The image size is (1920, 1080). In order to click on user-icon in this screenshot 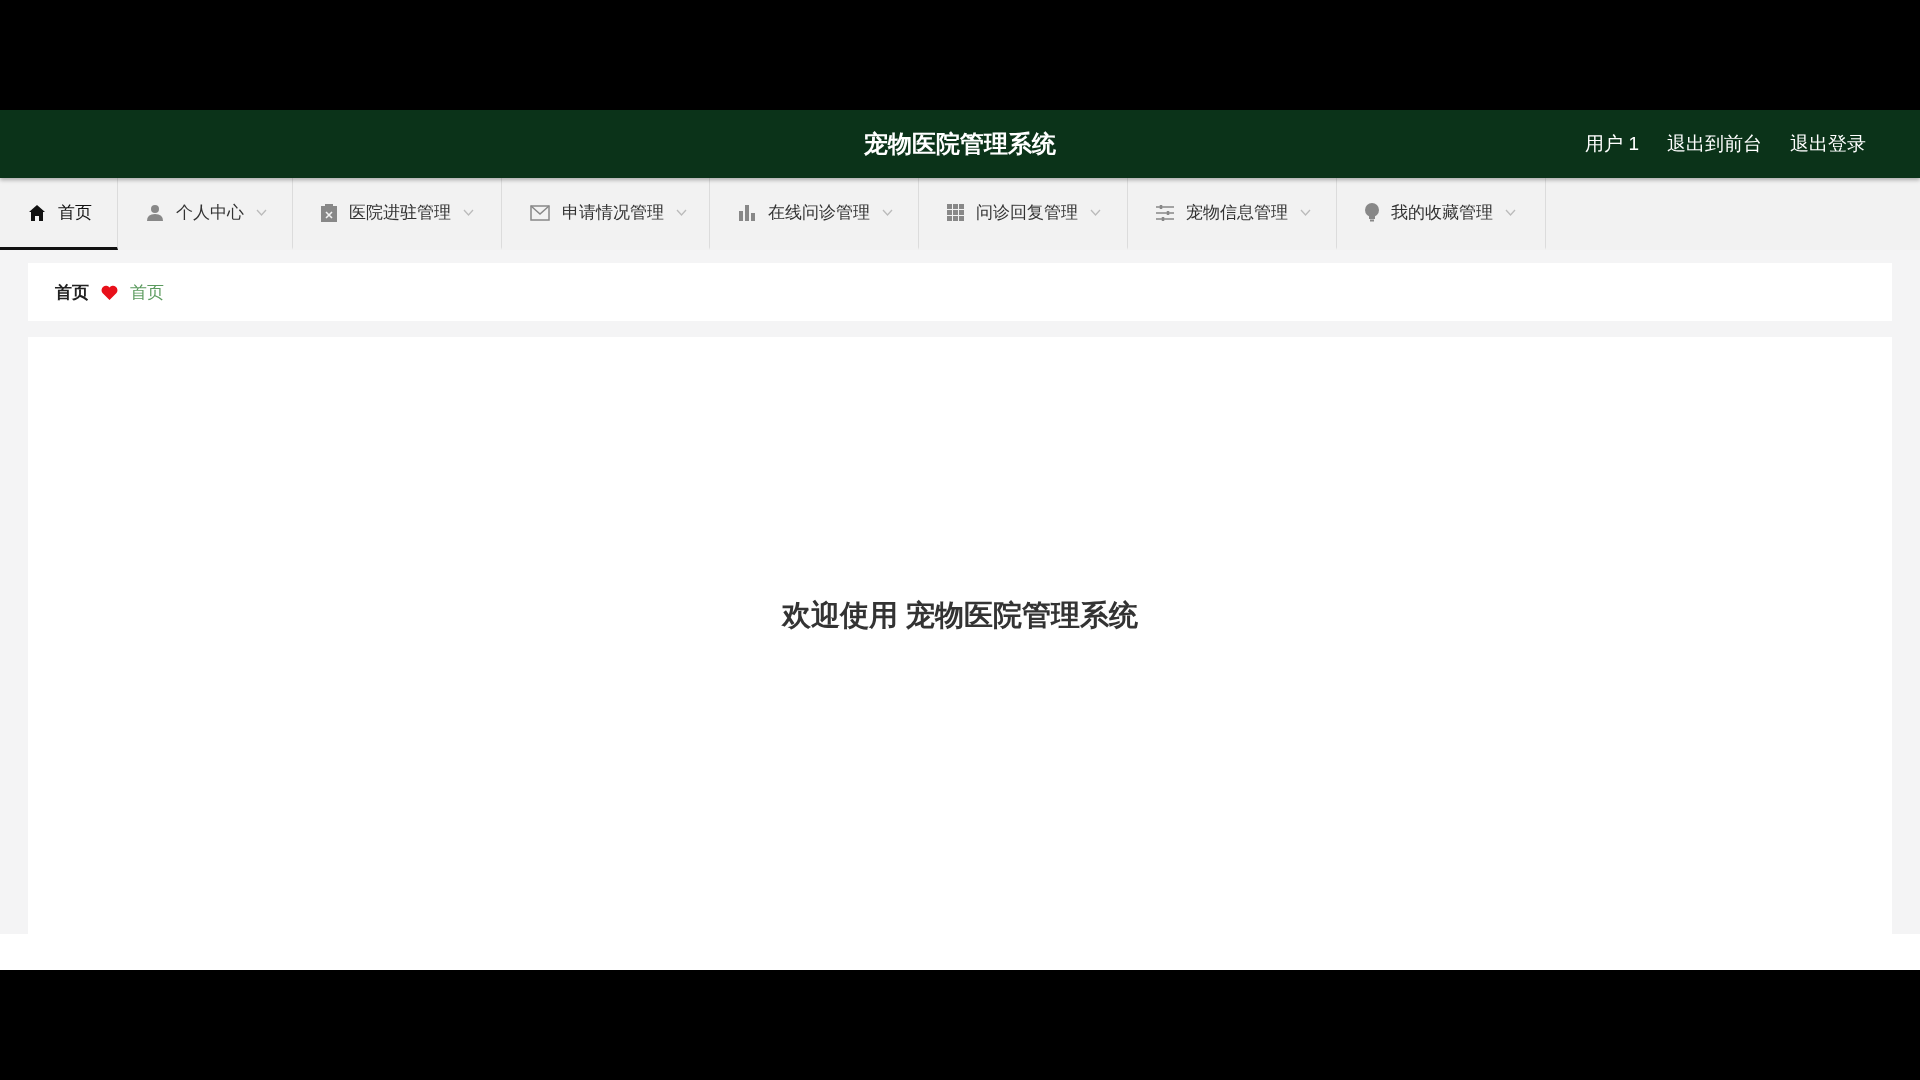, I will do `click(155, 212)`.